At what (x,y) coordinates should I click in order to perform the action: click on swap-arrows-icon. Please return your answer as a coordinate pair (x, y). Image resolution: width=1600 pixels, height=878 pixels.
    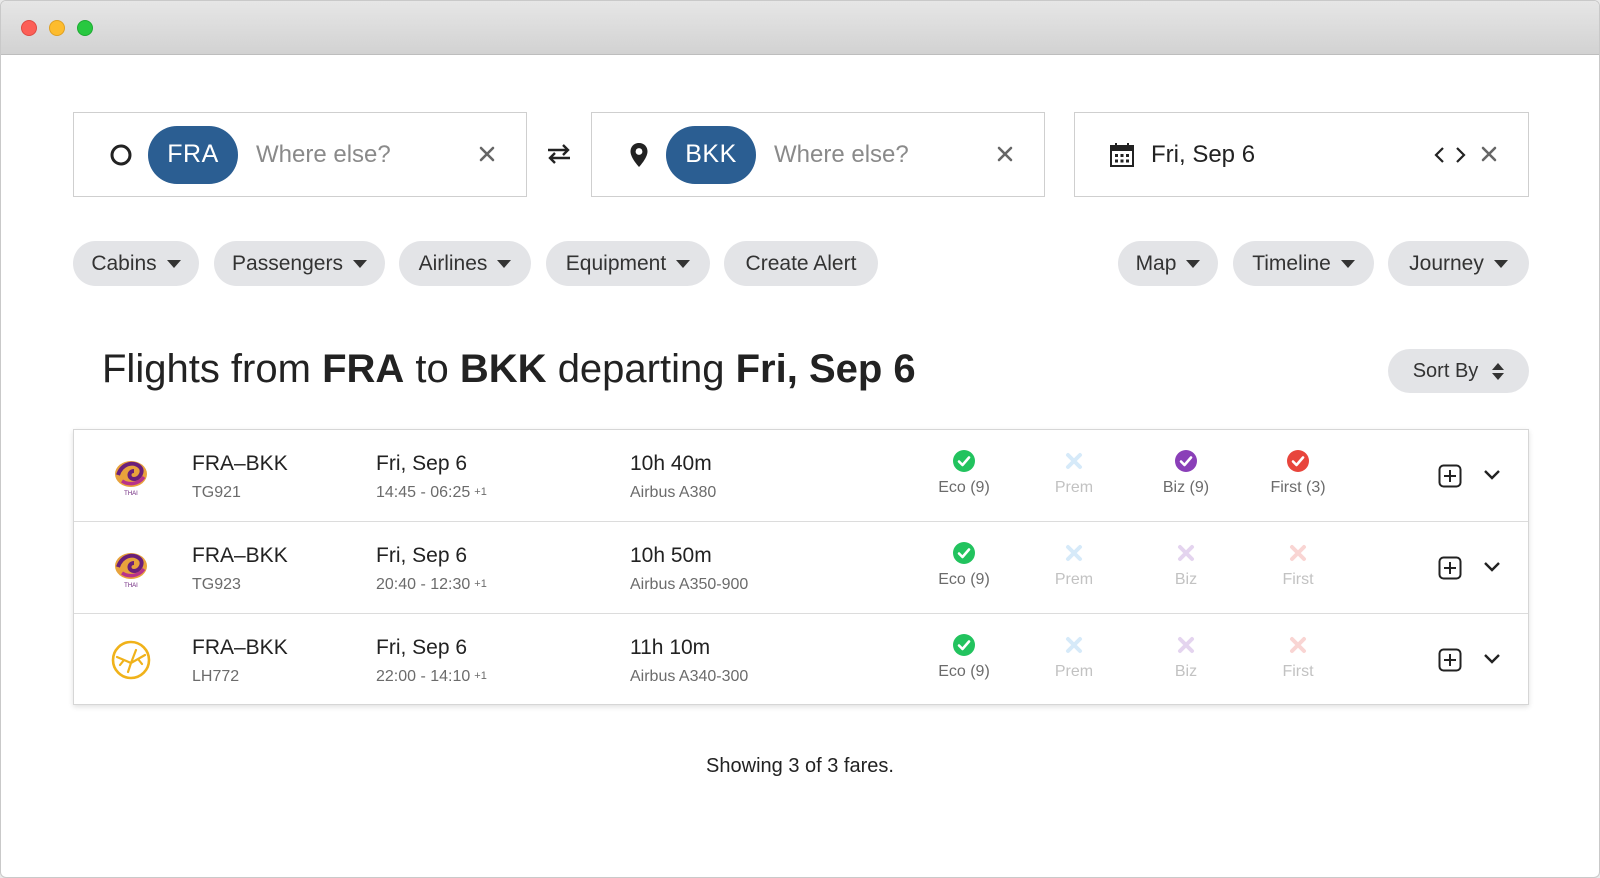
    Looking at the image, I should click on (559, 154).